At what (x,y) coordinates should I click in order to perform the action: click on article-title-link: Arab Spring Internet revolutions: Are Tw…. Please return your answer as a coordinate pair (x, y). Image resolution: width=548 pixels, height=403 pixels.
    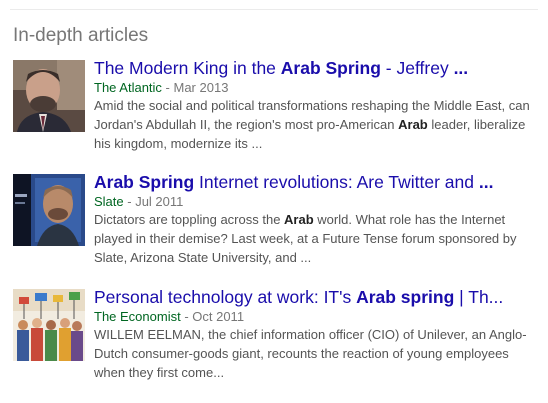
    Looking at the image, I should click on (316, 182).